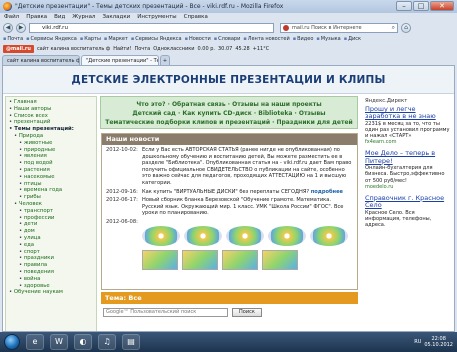 The width and height of the screenshot is (457, 352). What do you see at coordinates (131, 342) in the screenshot?
I see `taskbar-app-explorer: ▤` at bounding box center [131, 342].